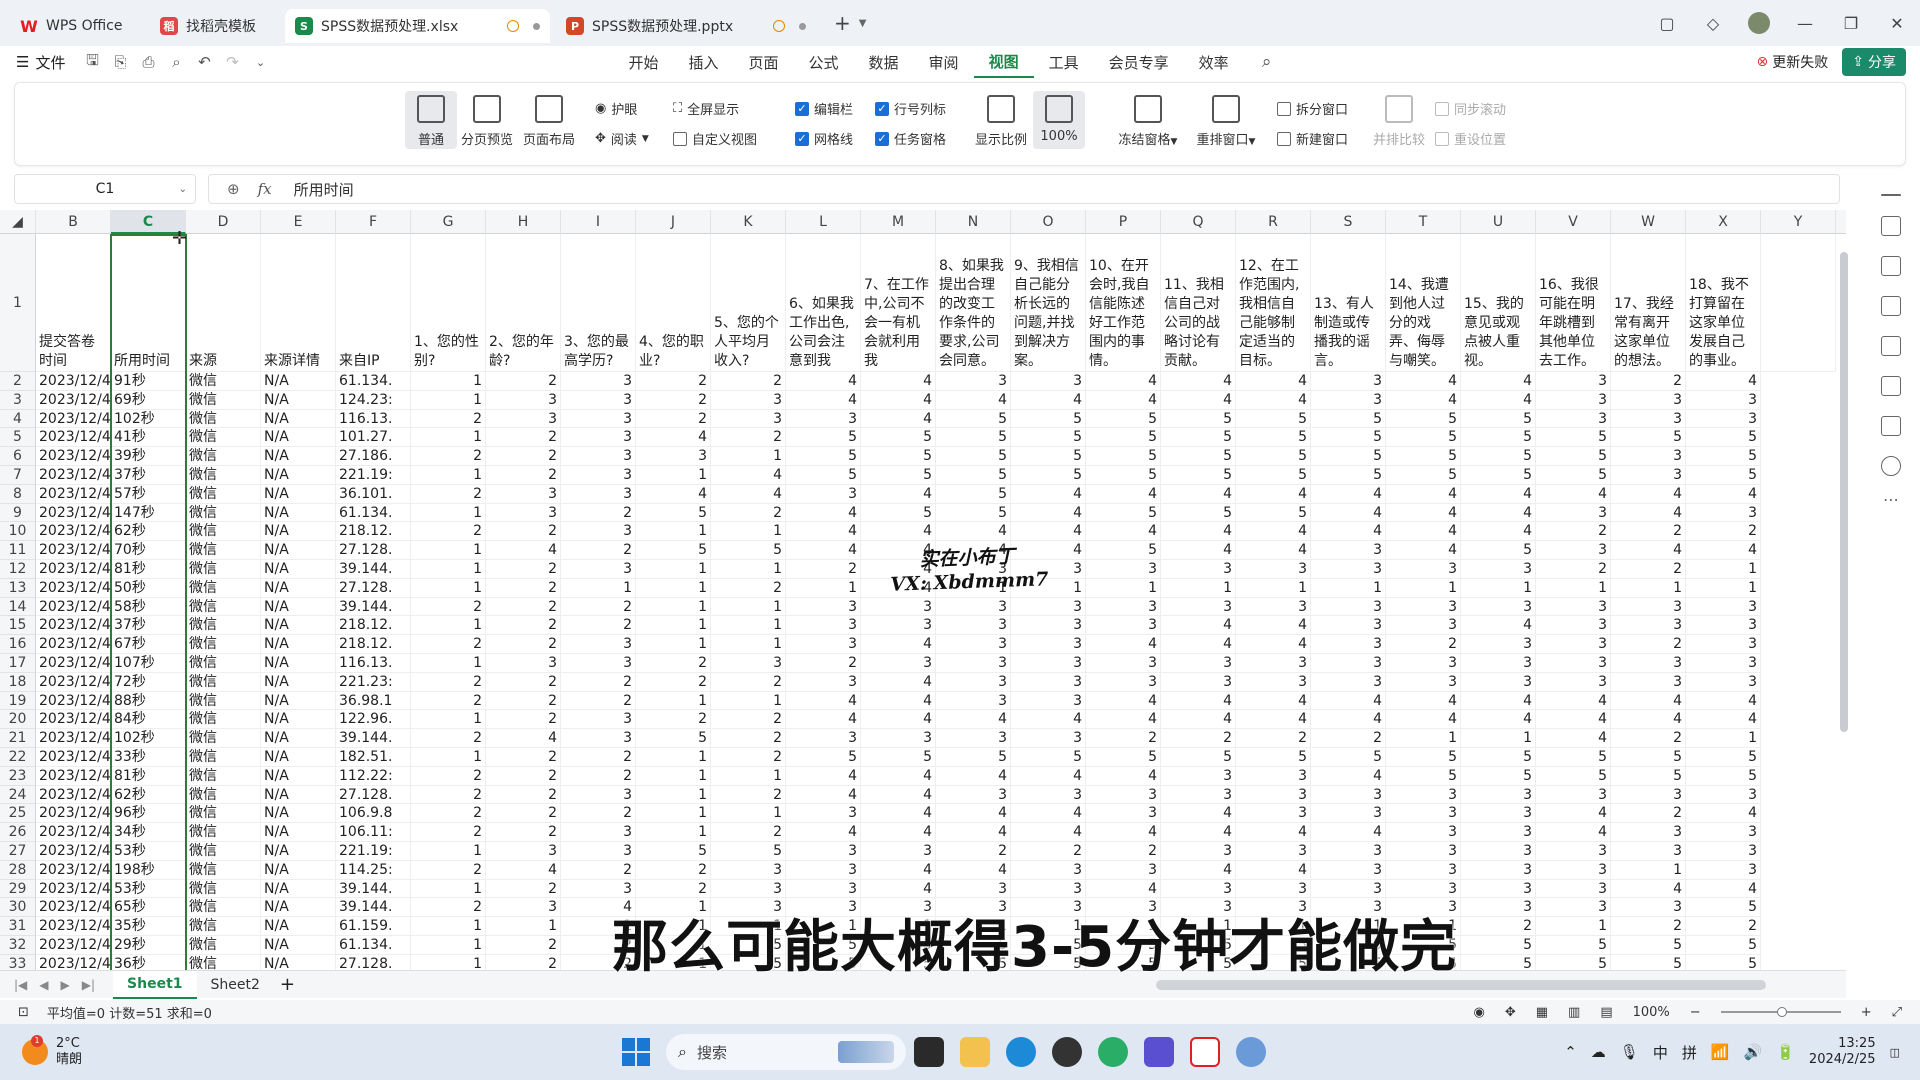 The image size is (1920, 1080). Describe the element at coordinates (148, 851) in the screenshot. I see `table-cell: 53秒` at that location.